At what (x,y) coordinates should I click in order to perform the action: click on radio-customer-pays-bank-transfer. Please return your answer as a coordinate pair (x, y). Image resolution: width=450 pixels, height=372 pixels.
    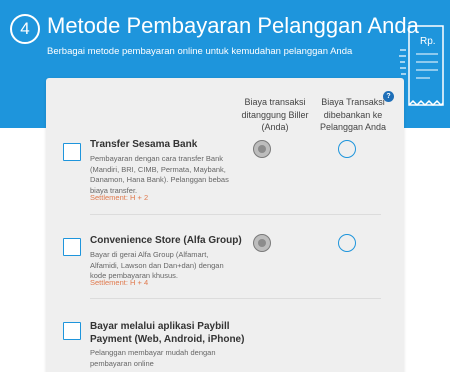
    Looking at the image, I should click on (347, 149).